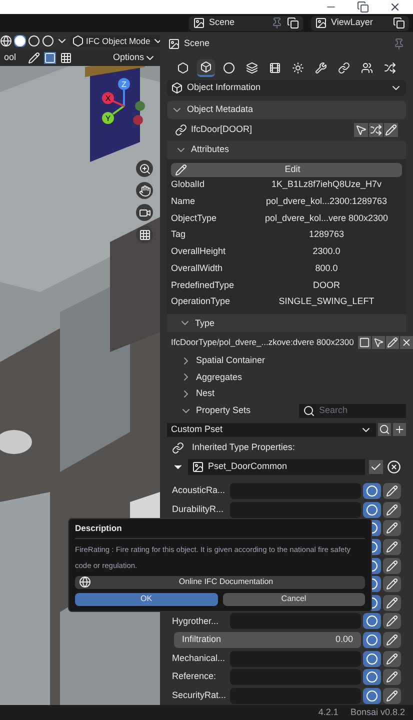 The image size is (413, 720). Describe the element at coordinates (352, 411) in the screenshot. I see `search-field: Search` at that location.